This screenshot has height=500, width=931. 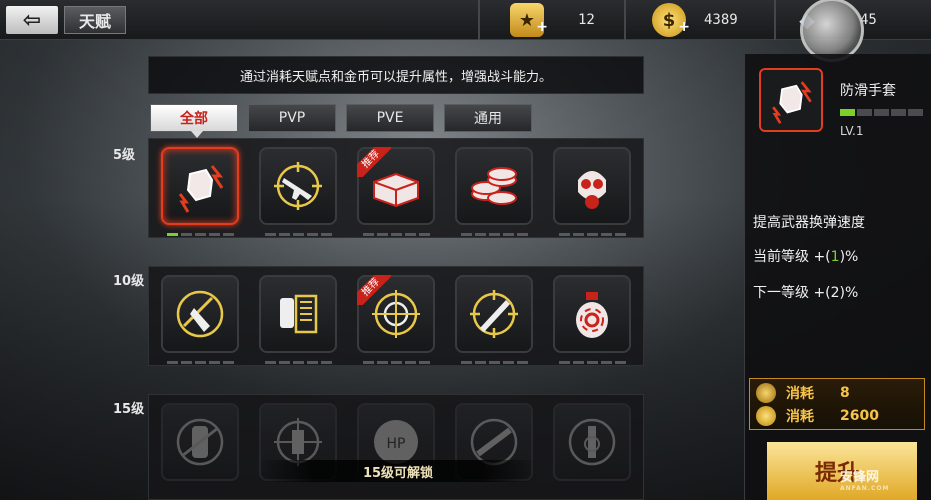 I want to click on talent-biohazard-grenade, so click(x=592, y=319).